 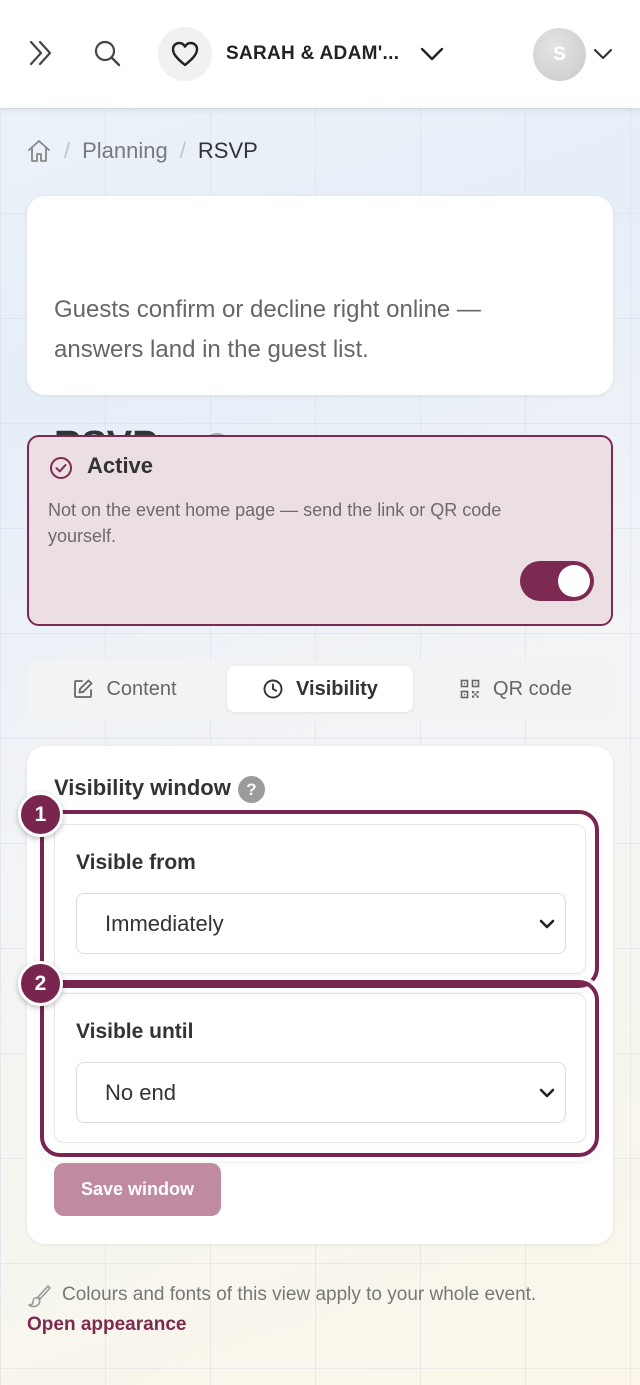 What do you see at coordinates (557, 581) in the screenshot?
I see `active-toggle` at bounding box center [557, 581].